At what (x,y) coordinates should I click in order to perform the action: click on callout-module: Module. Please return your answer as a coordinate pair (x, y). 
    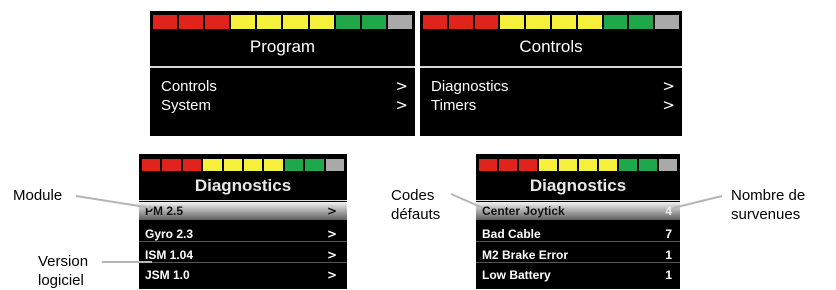
    Looking at the image, I should click on (38, 195).